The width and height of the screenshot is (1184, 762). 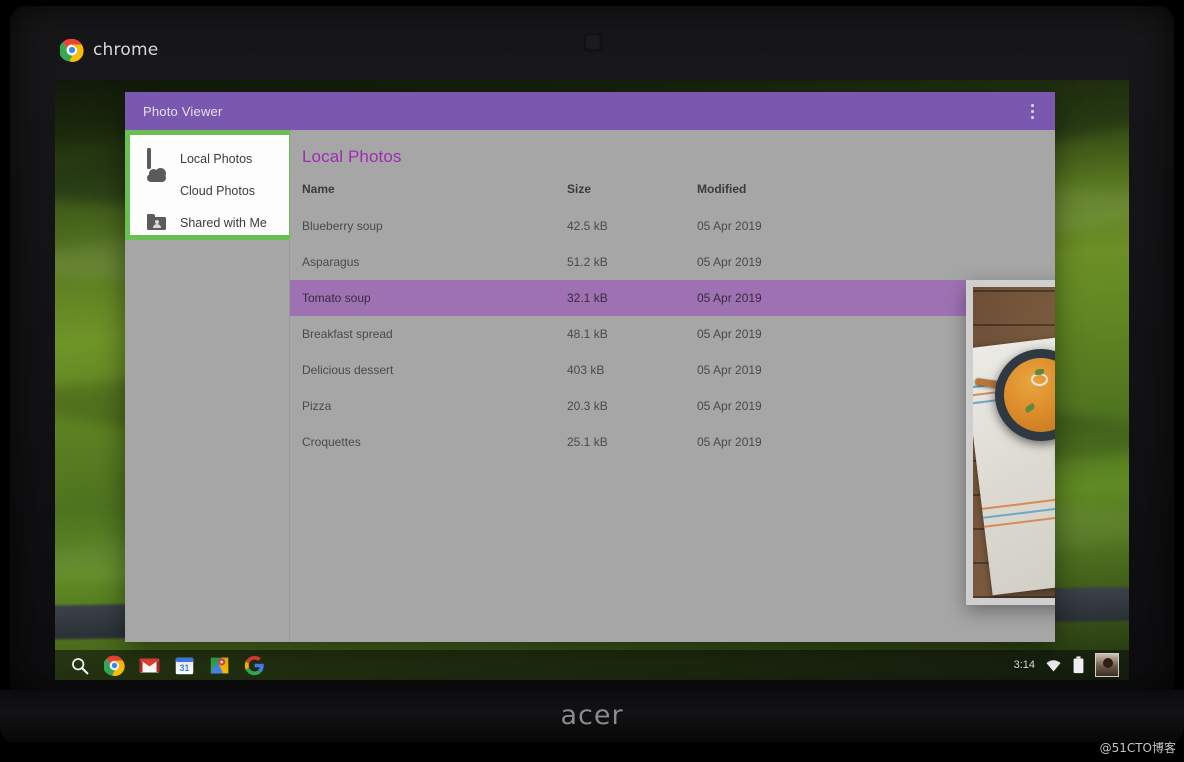 I want to click on file-name: Croquettes, so click(x=331, y=442).